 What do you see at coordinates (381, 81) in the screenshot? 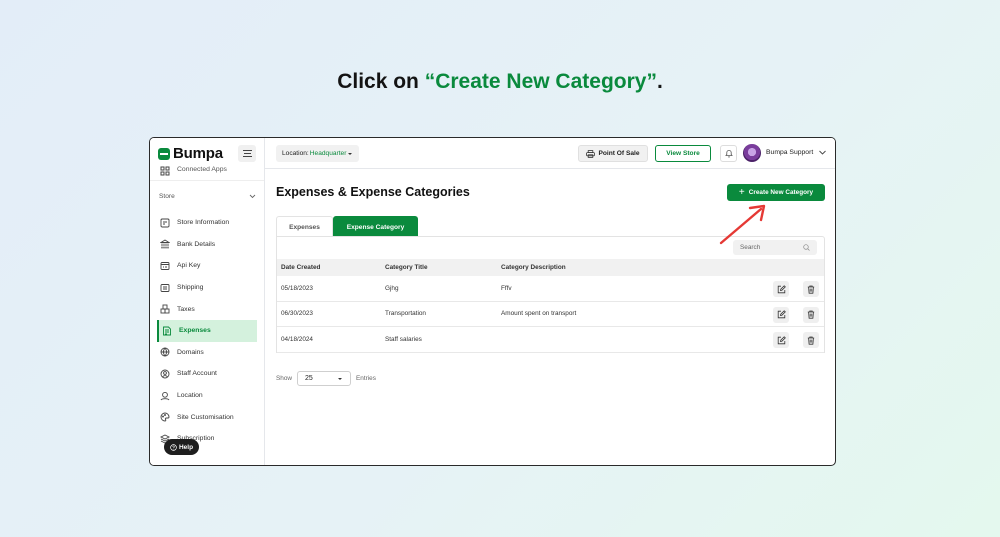
I see `instruction-prefix: Click on` at bounding box center [381, 81].